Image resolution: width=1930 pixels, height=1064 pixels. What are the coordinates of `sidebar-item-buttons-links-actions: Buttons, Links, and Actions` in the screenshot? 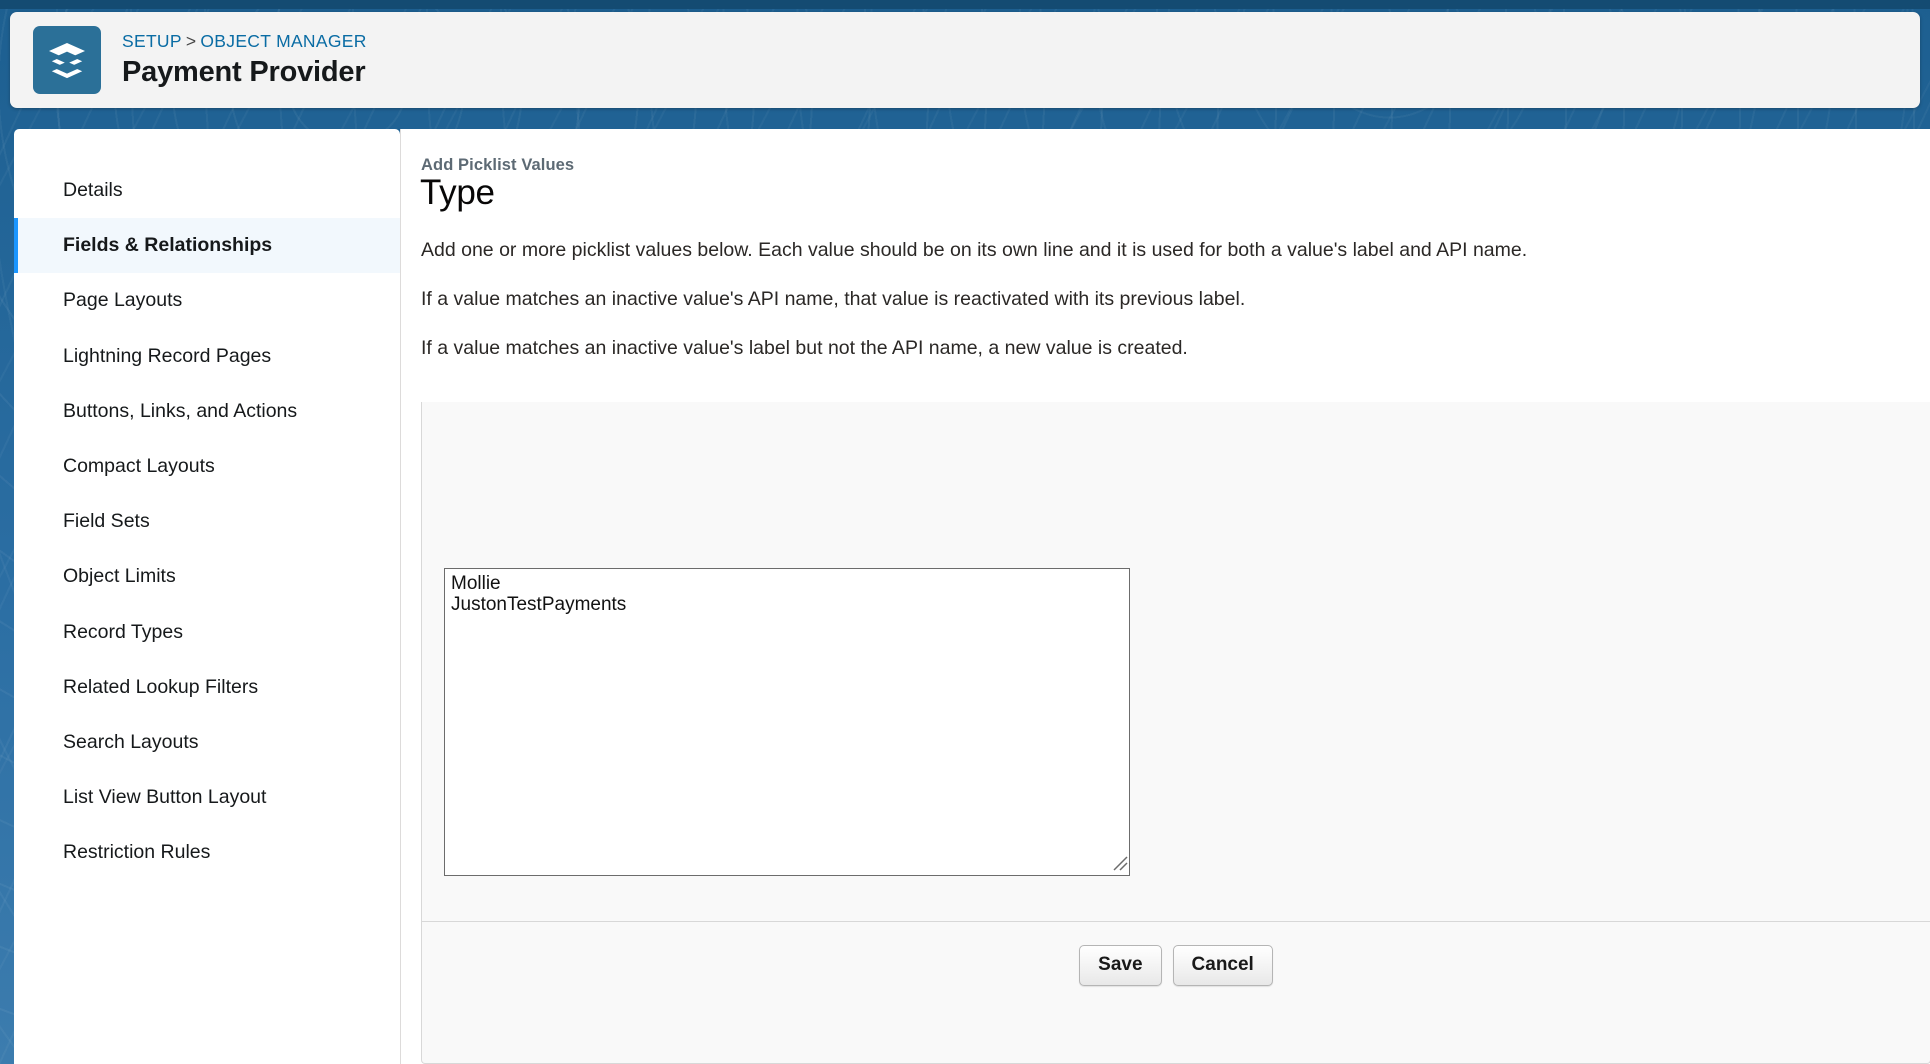 It's located at (207, 411).